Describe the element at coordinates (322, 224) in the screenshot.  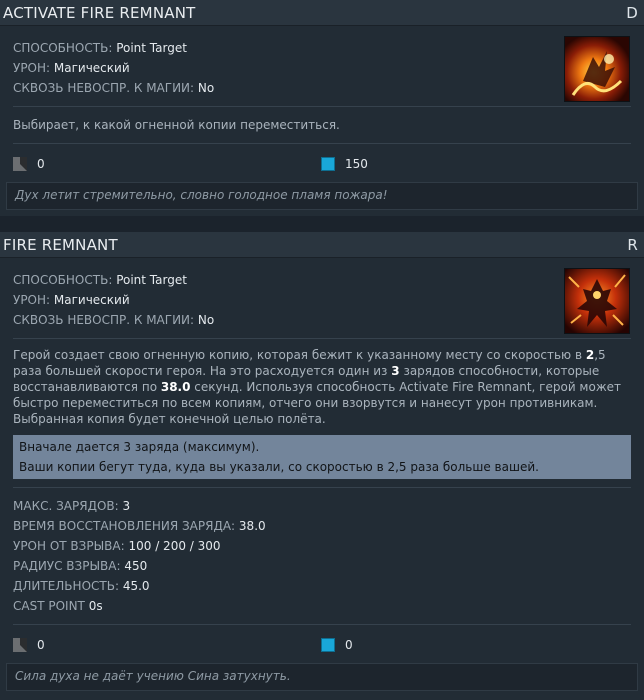
I see `section-gap` at that location.